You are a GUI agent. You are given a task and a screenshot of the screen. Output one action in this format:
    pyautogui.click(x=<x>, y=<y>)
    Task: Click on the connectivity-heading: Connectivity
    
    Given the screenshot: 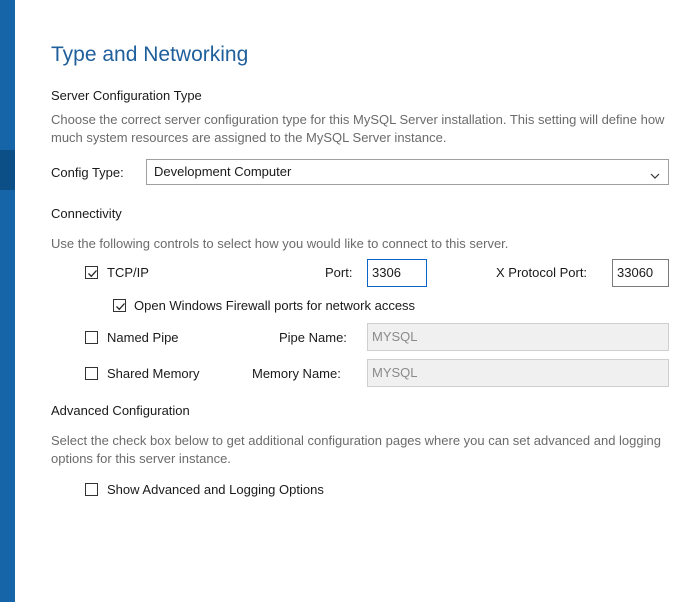 What is the action you would take?
    pyautogui.click(x=86, y=213)
    